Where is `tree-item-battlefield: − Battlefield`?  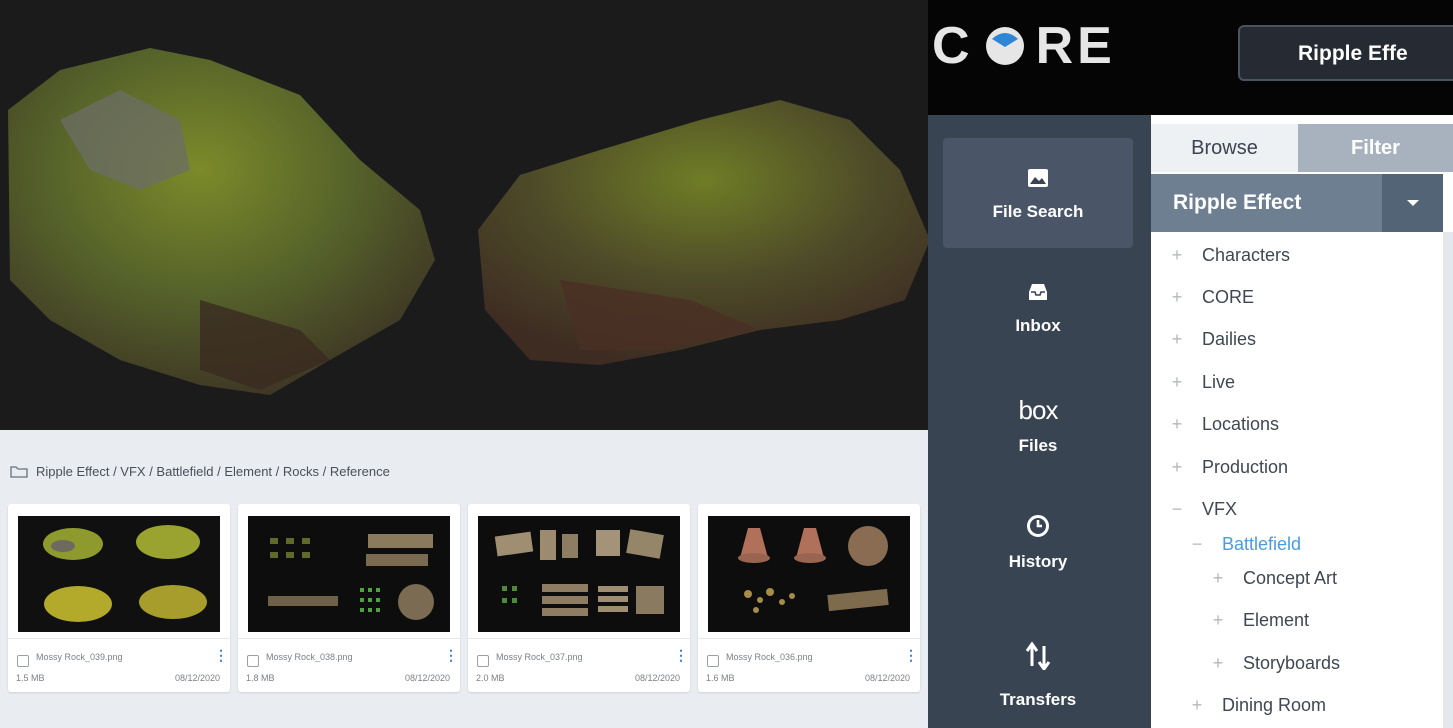 tree-item-battlefield: − Battlefield is located at coordinates (1245, 544).